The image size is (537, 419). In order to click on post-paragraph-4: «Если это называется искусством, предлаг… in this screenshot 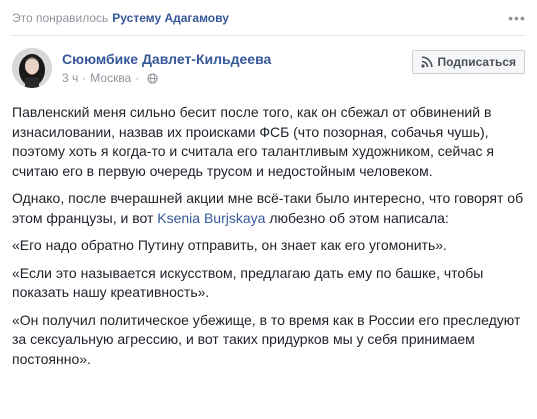, I will do `click(248, 282)`.